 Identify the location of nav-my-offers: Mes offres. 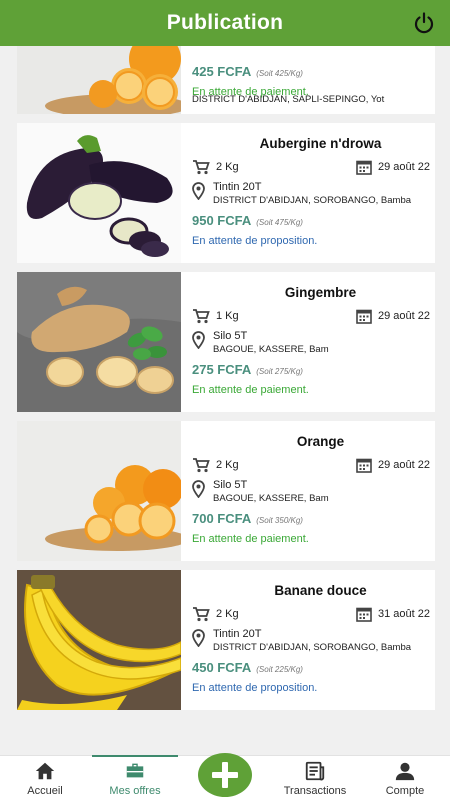
(135, 777).